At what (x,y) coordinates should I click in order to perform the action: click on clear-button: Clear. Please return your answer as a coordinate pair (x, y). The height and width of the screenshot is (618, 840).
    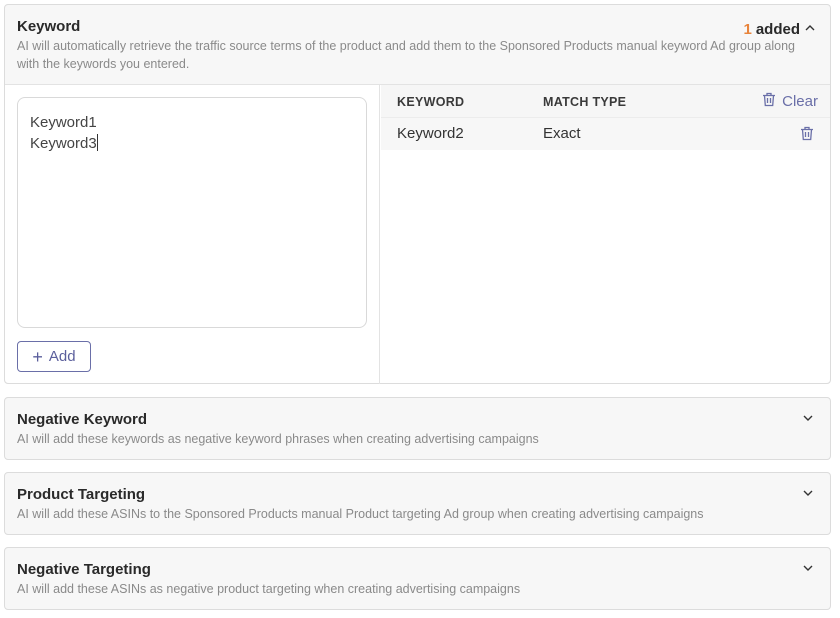
    Looking at the image, I should click on (790, 101).